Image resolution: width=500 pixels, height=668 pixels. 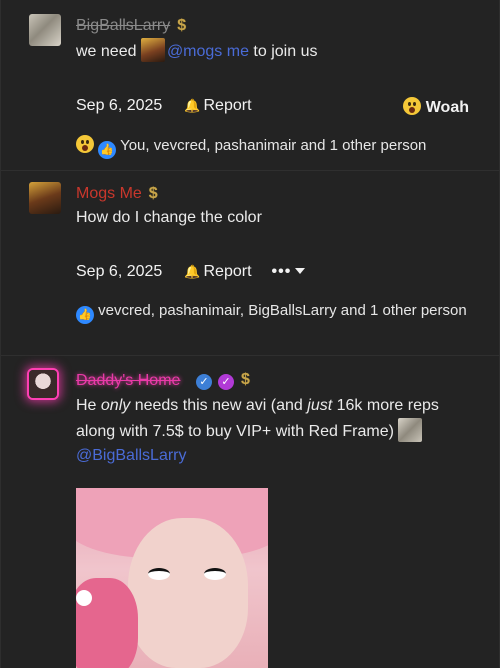 I want to click on username-text: BigBallsLarry, so click(x=123, y=25).